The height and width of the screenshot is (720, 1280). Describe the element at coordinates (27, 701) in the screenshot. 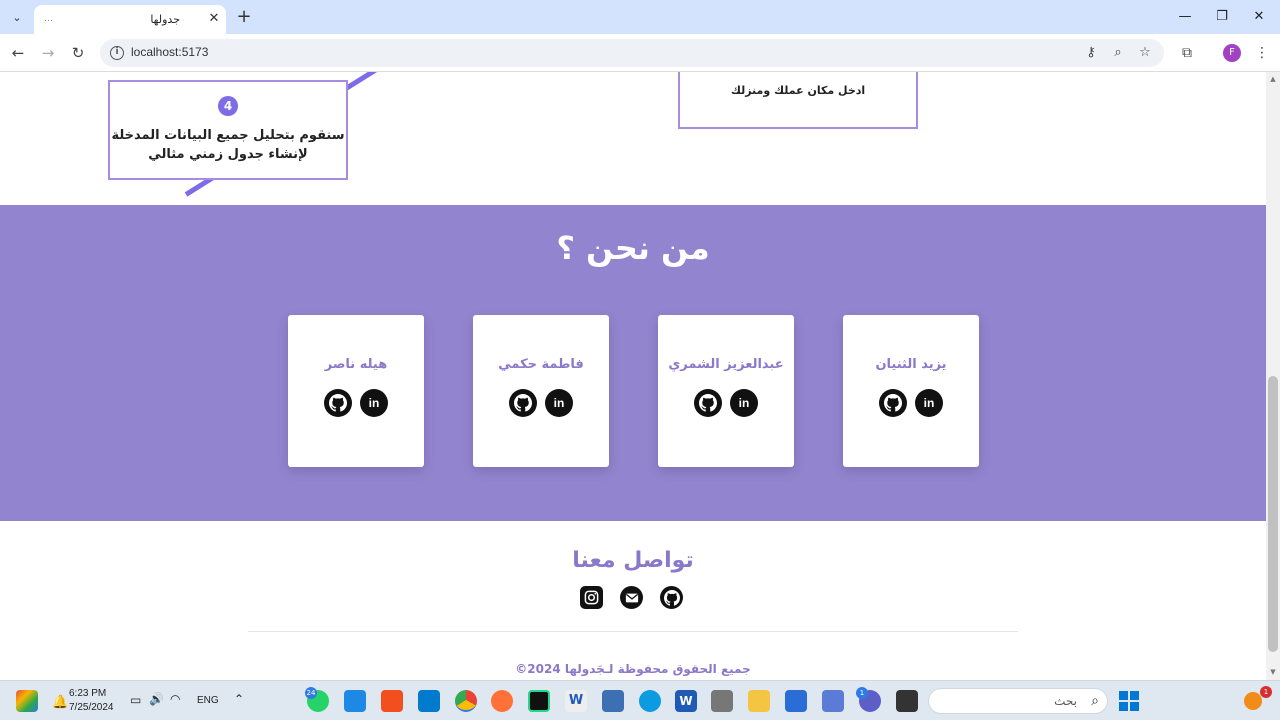

I see `copilot-icon` at that location.